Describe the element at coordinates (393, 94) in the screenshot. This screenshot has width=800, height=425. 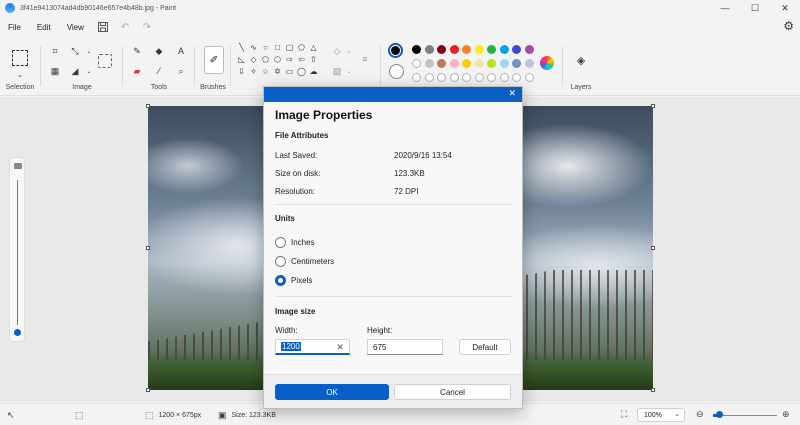
I see `dialog-header: ✕` at that location.